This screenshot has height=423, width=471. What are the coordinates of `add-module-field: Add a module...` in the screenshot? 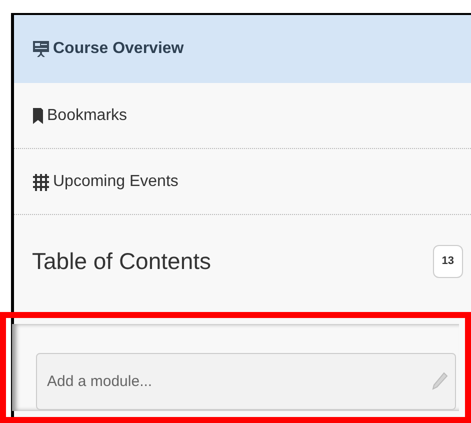 It's located at (246, 381).